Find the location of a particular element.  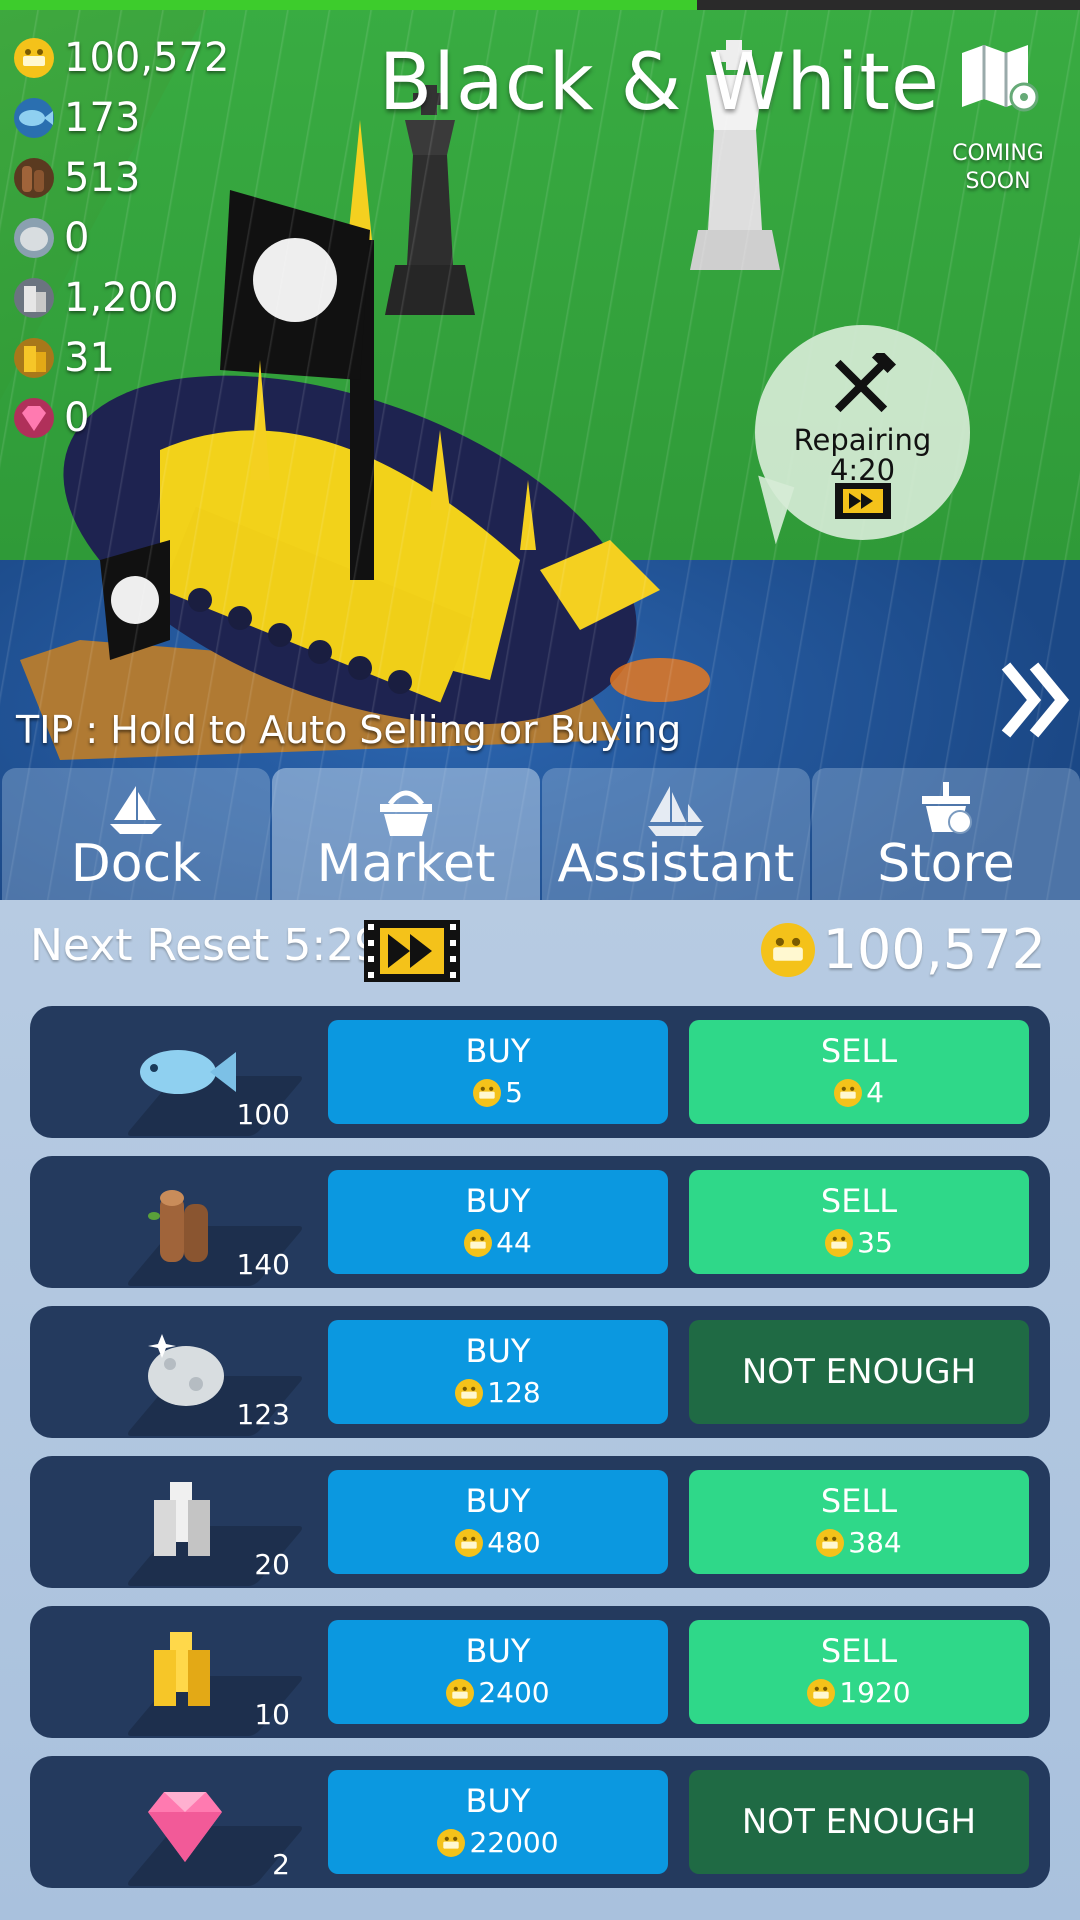

sailboat-icon is located at coordinates (136, 810).